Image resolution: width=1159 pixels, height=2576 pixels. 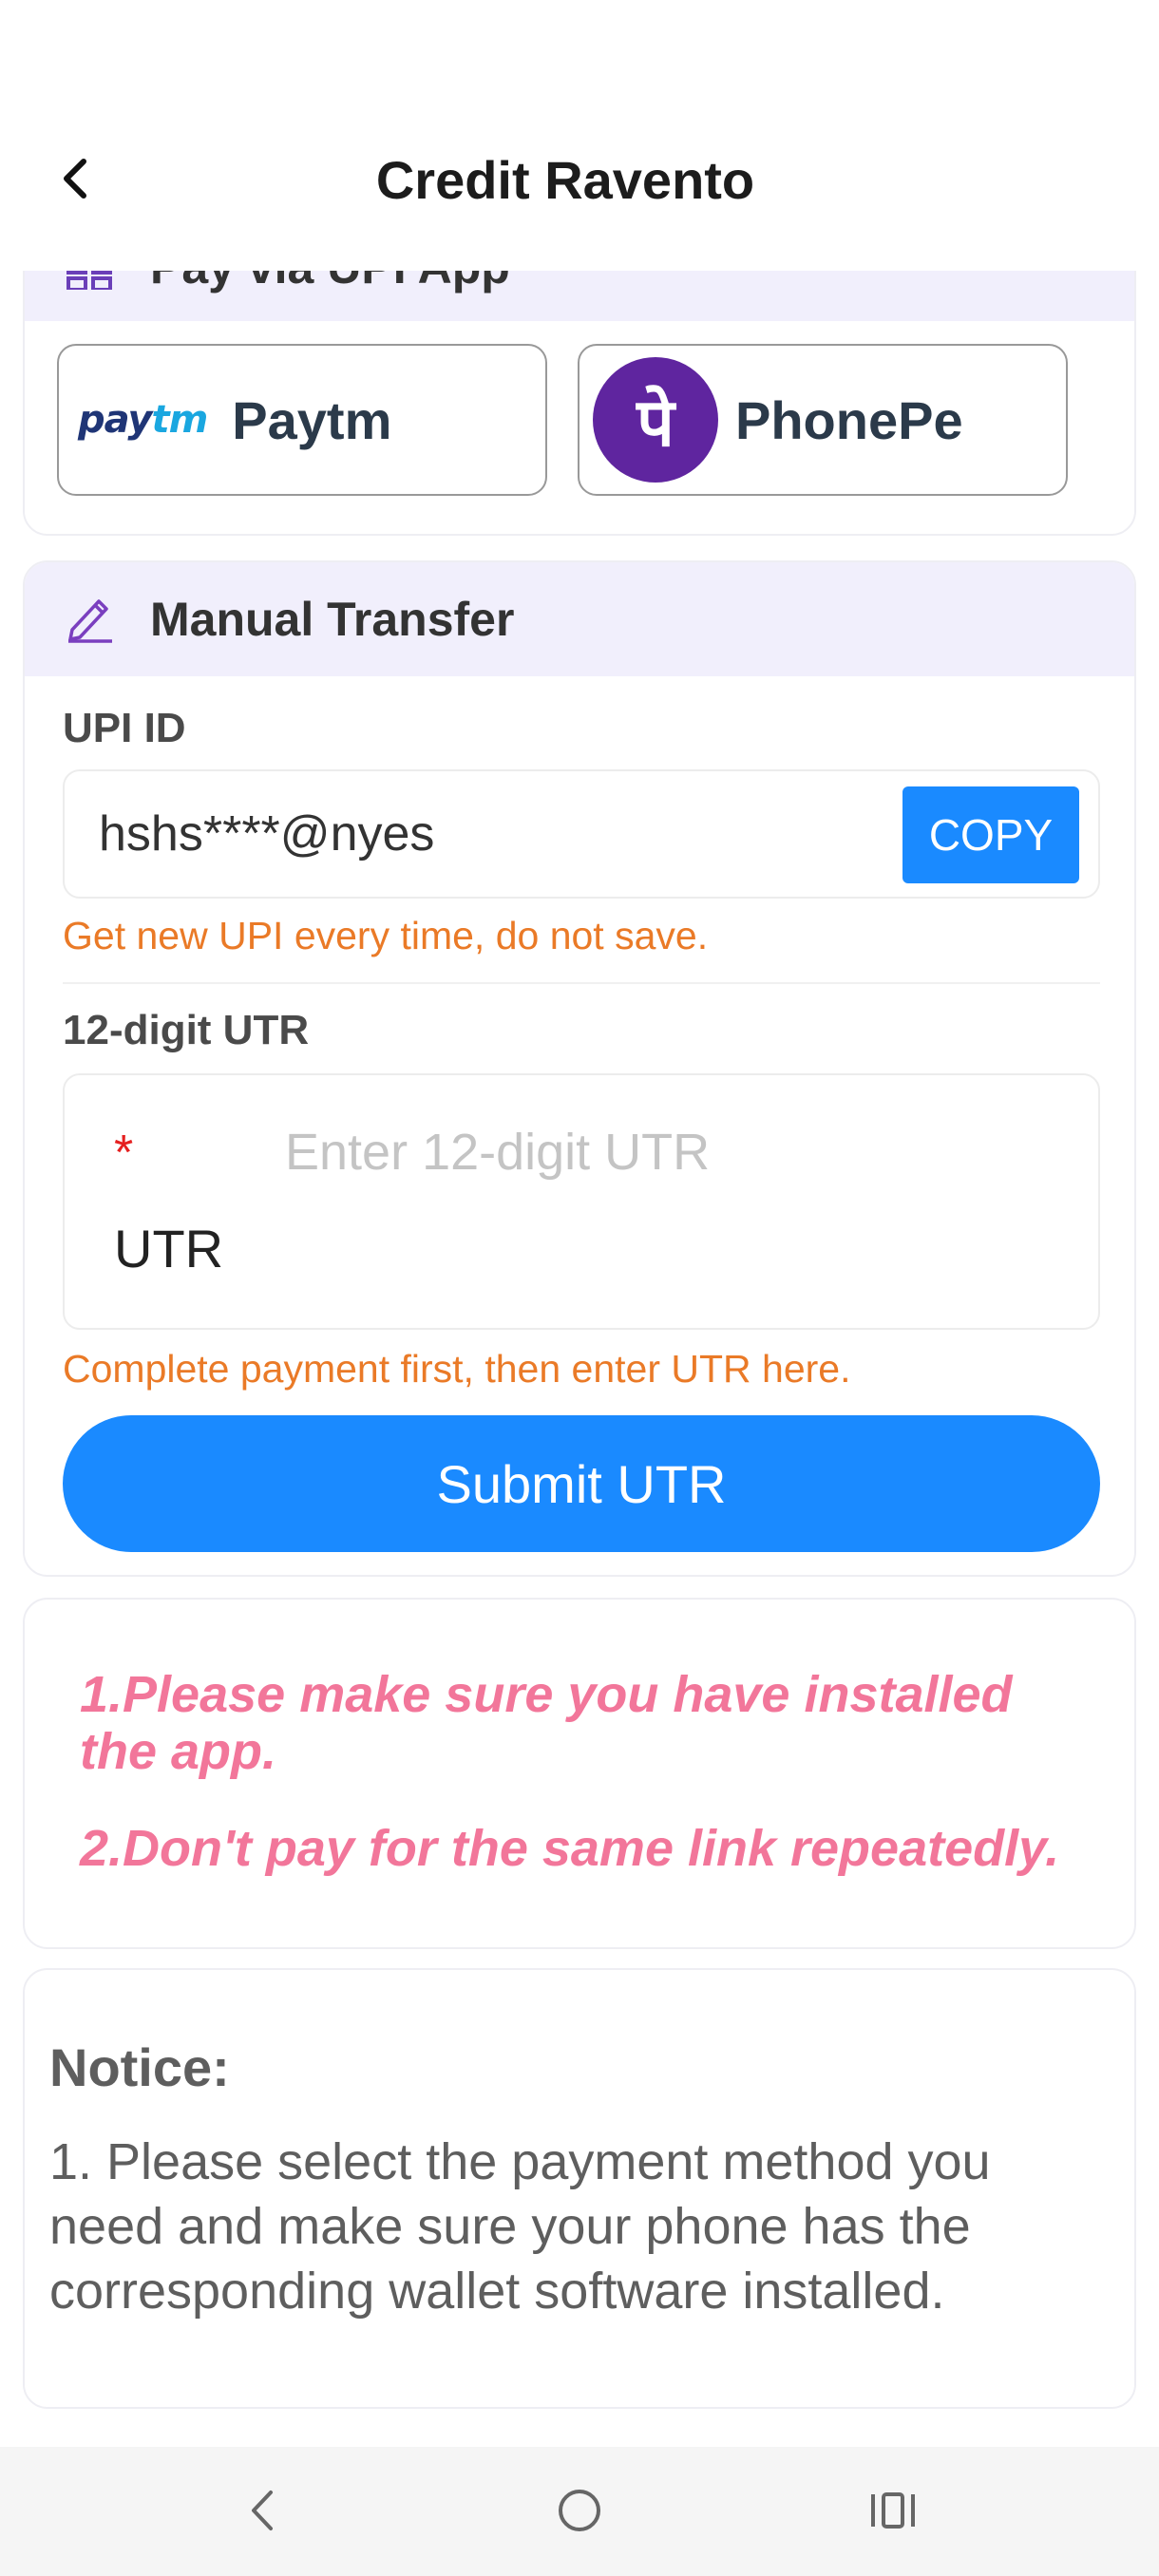 I want to click on app-header: Credit Ravento, so click(x=579, y=135).